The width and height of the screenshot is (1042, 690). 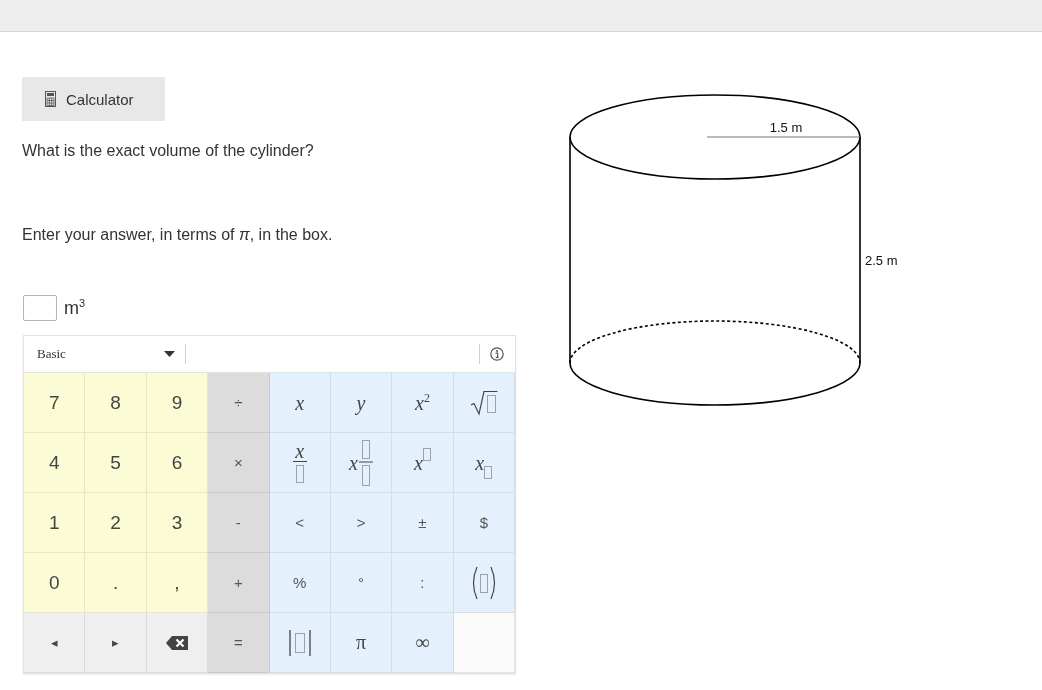 What do you see at coordinates (366, 462) in the screenshot?
I see `fraction-placeholder-icon` at bounding box center [366, 462].